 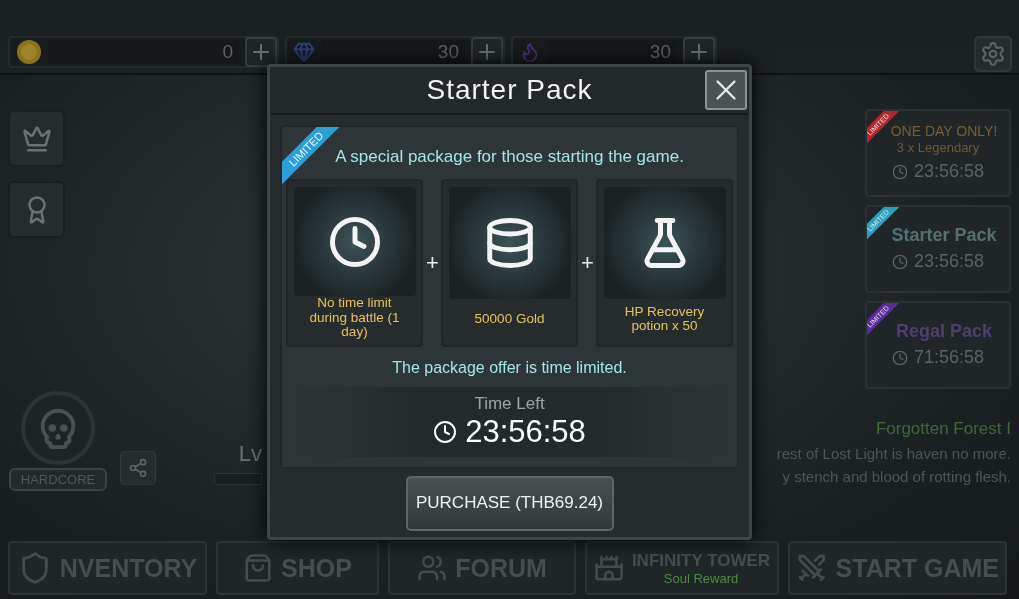 What do you see at coordinates (29, 52) in the screenshot?
I see `coin-icon` at bounding box center [29, 52].